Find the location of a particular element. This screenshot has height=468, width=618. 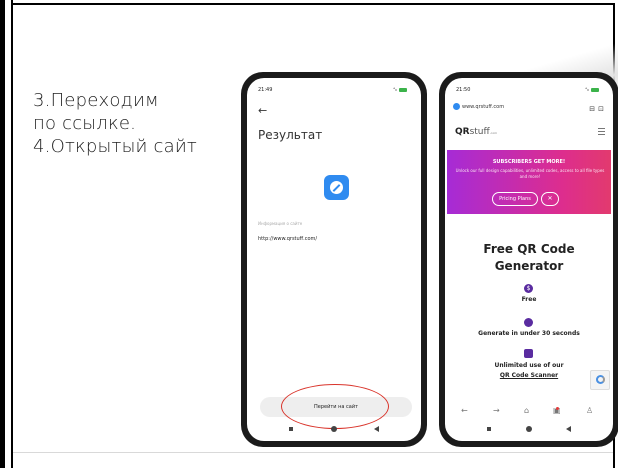

slide-instructions: 3.Переходим по ссылке. 4.Открытый сайт is located at coordinates (133, 123).